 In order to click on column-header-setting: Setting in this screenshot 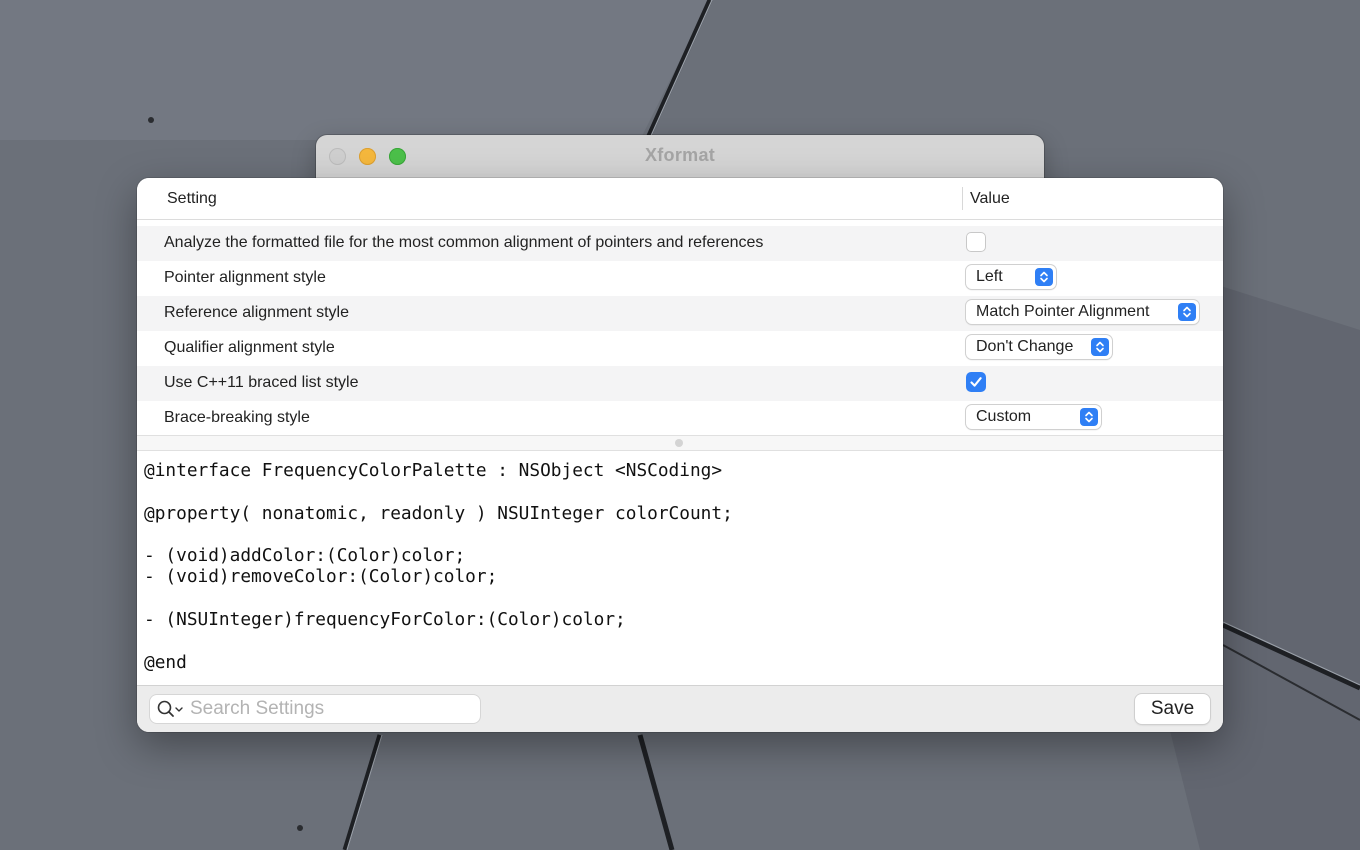, I will do `click(192, 199)`.